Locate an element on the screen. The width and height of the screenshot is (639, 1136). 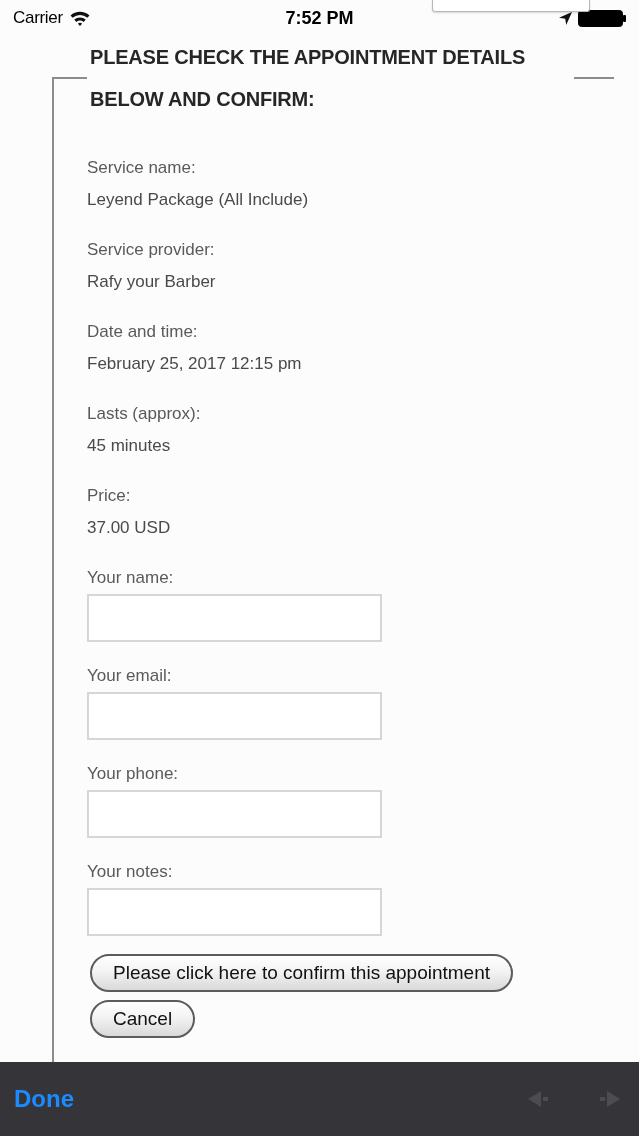
detail-label: Date and time: is located at coordinates (143, 332).